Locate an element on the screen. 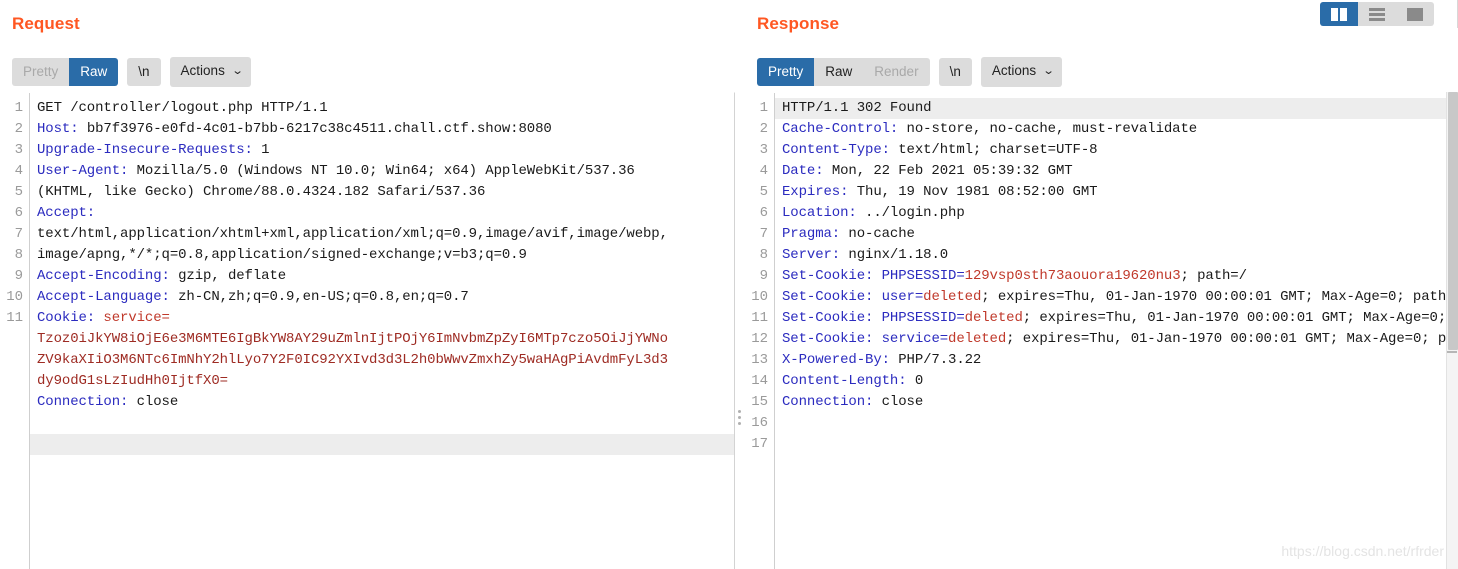  header-name: Content-Type: is located at coordinates (836, 150).